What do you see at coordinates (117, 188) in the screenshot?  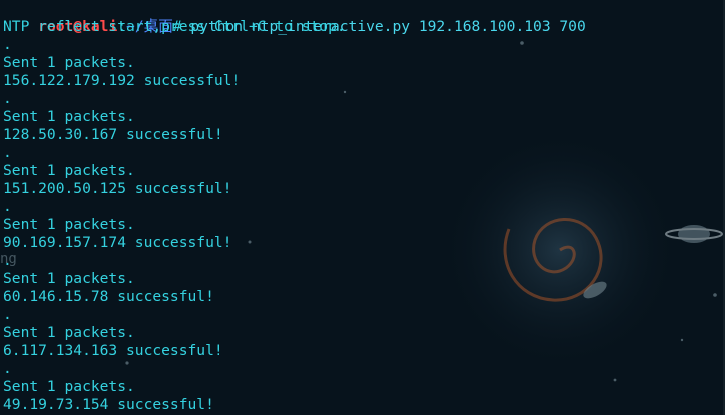 I see `output-line: 151.200.50.125 successful!` at bounding box center [117, 188].